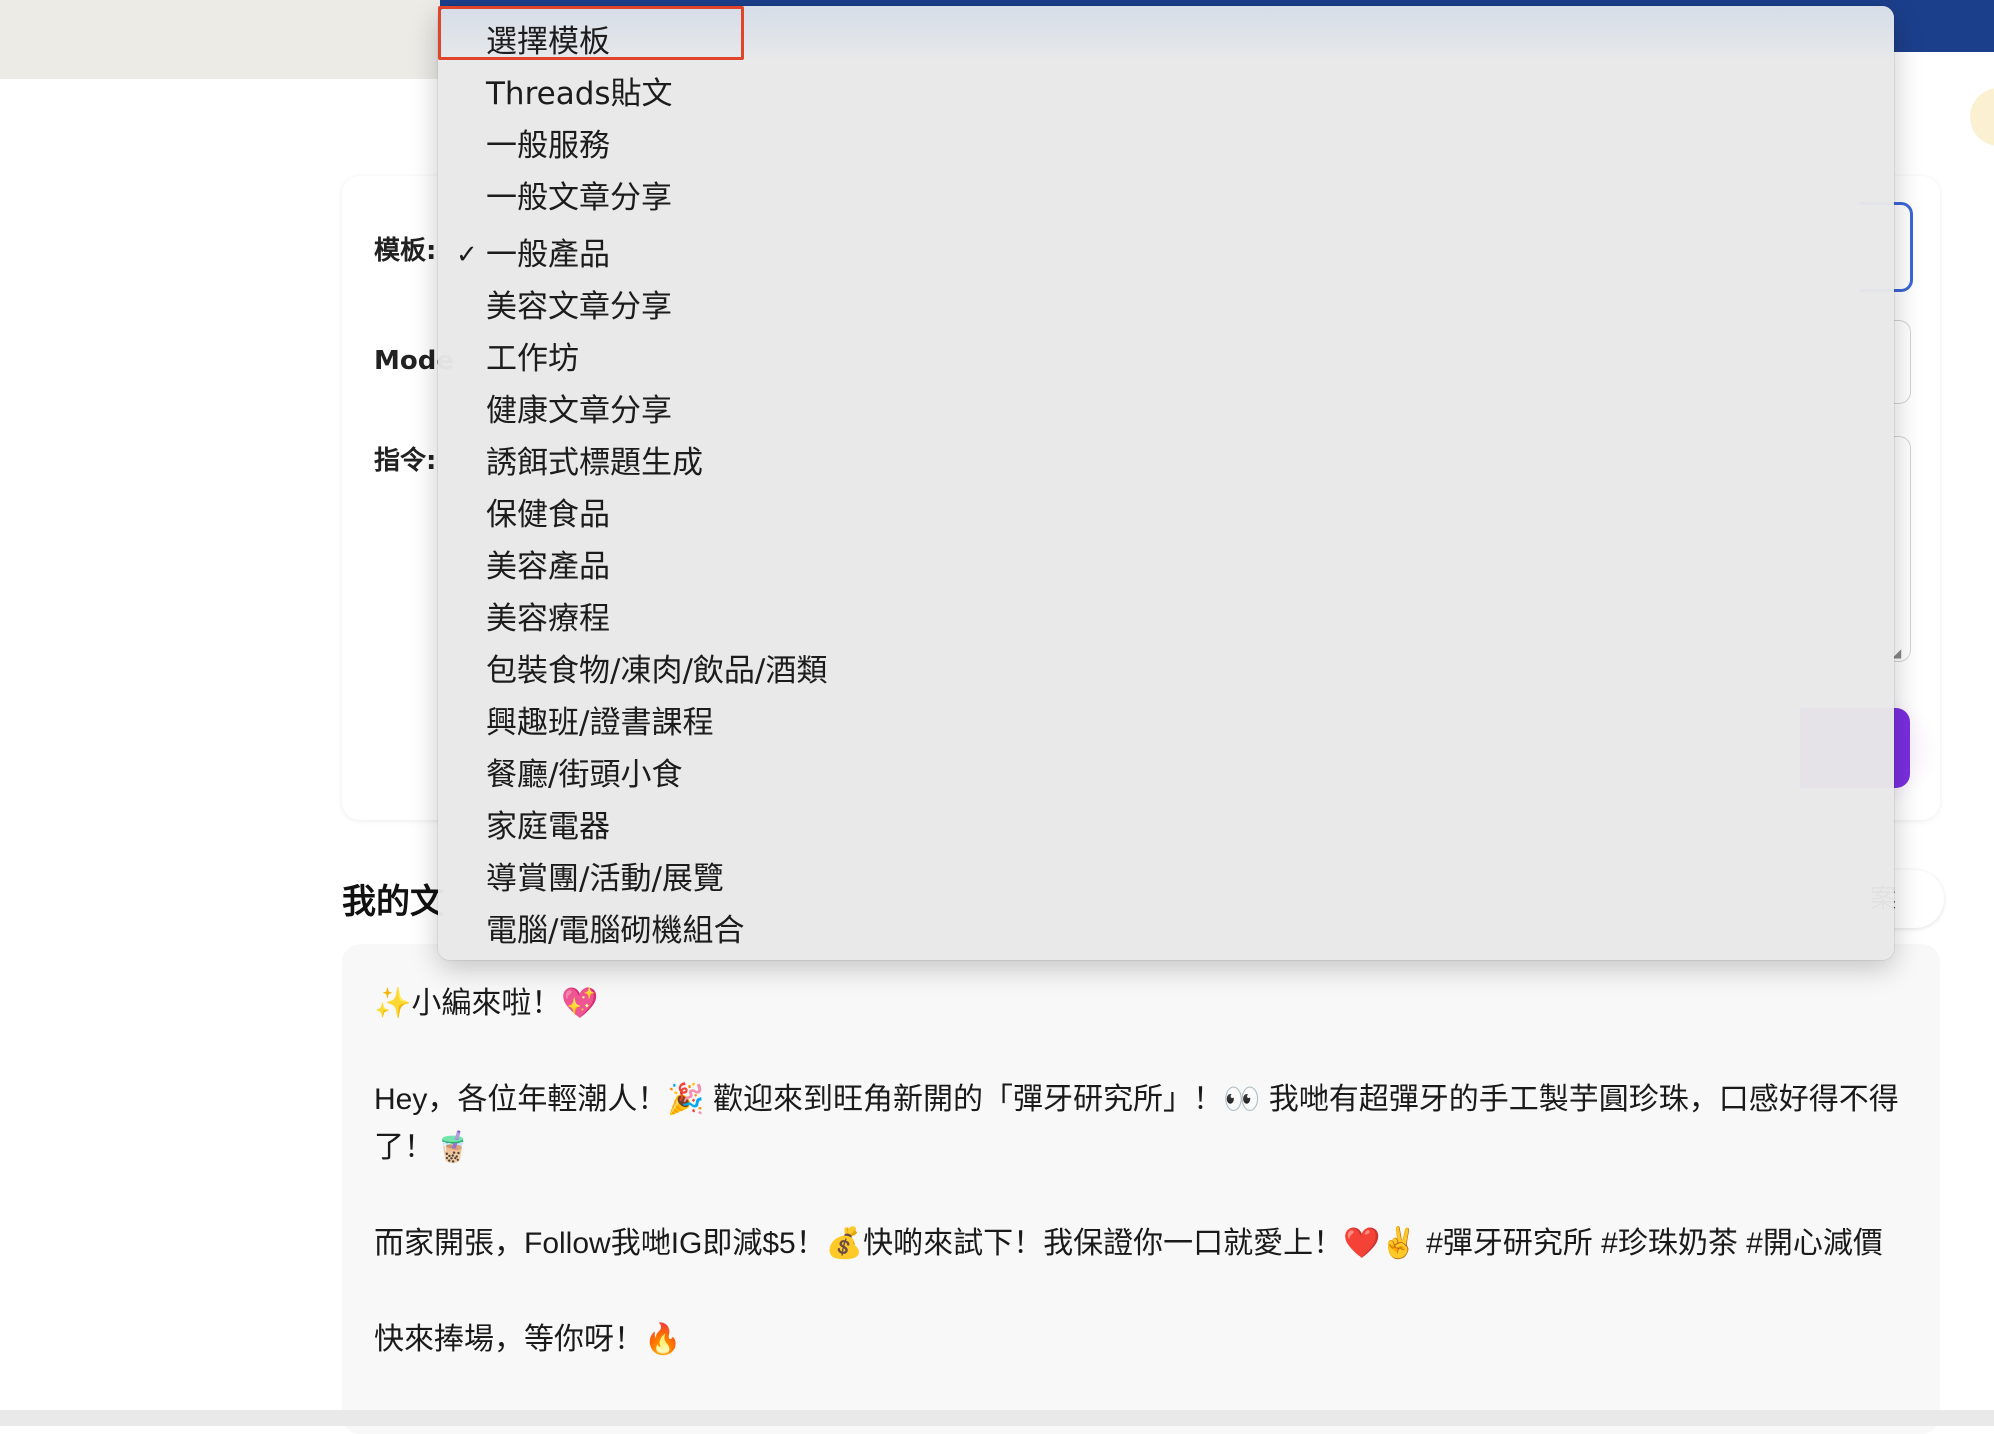 The width and height of the screenshot is (1994, 1434). Describe the element at coordinates (579, 307) in the screenshot. I see `dropdown-option: 美容文章分享` at that location.